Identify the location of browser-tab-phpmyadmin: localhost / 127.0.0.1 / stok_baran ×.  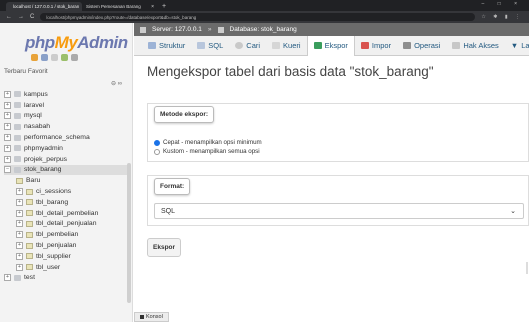
(44, 6).